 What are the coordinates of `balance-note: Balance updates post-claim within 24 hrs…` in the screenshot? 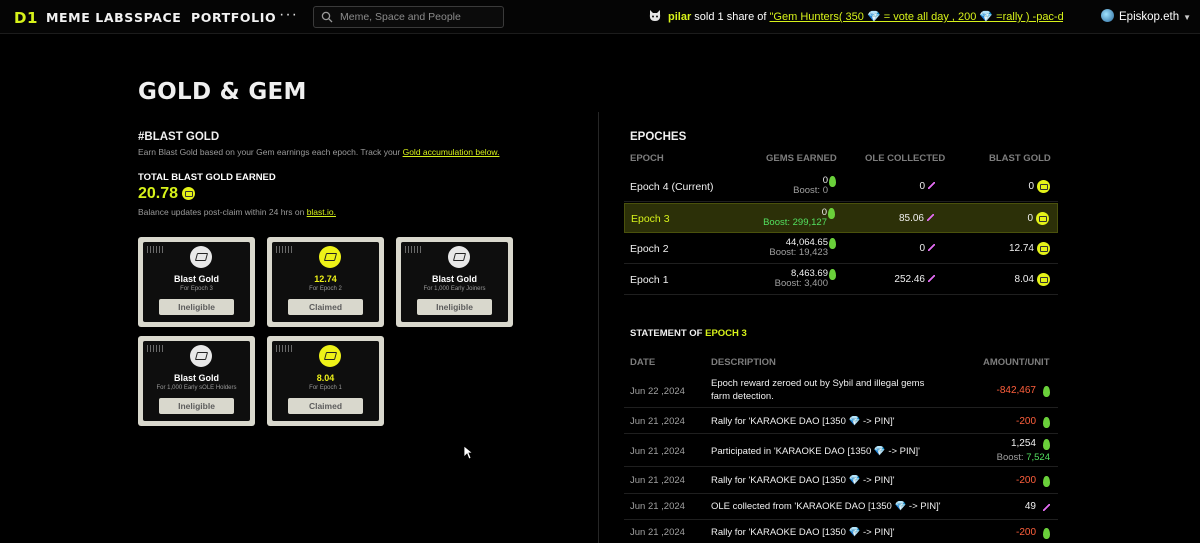 It's located at (237, 212).